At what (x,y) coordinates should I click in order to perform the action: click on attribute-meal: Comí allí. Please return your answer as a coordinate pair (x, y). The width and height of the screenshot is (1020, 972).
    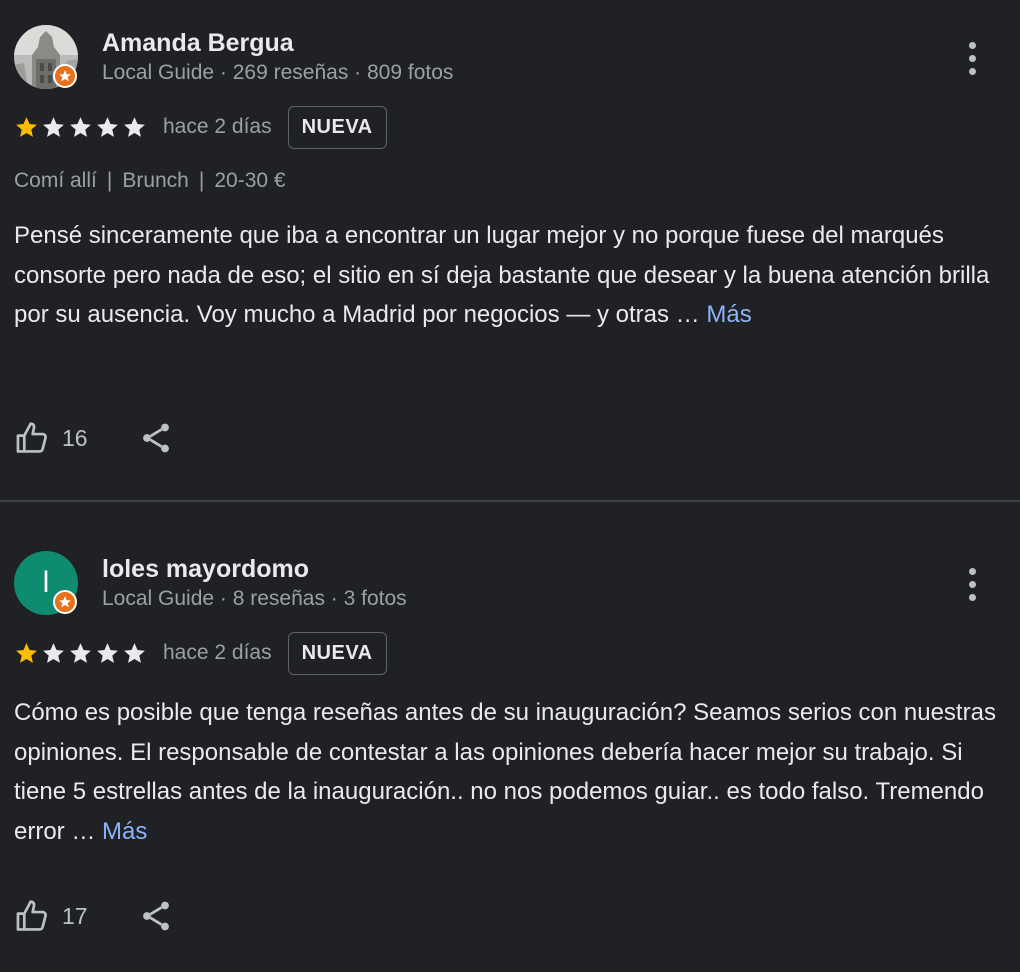
    Looking at the image, I should click on (55, 180).